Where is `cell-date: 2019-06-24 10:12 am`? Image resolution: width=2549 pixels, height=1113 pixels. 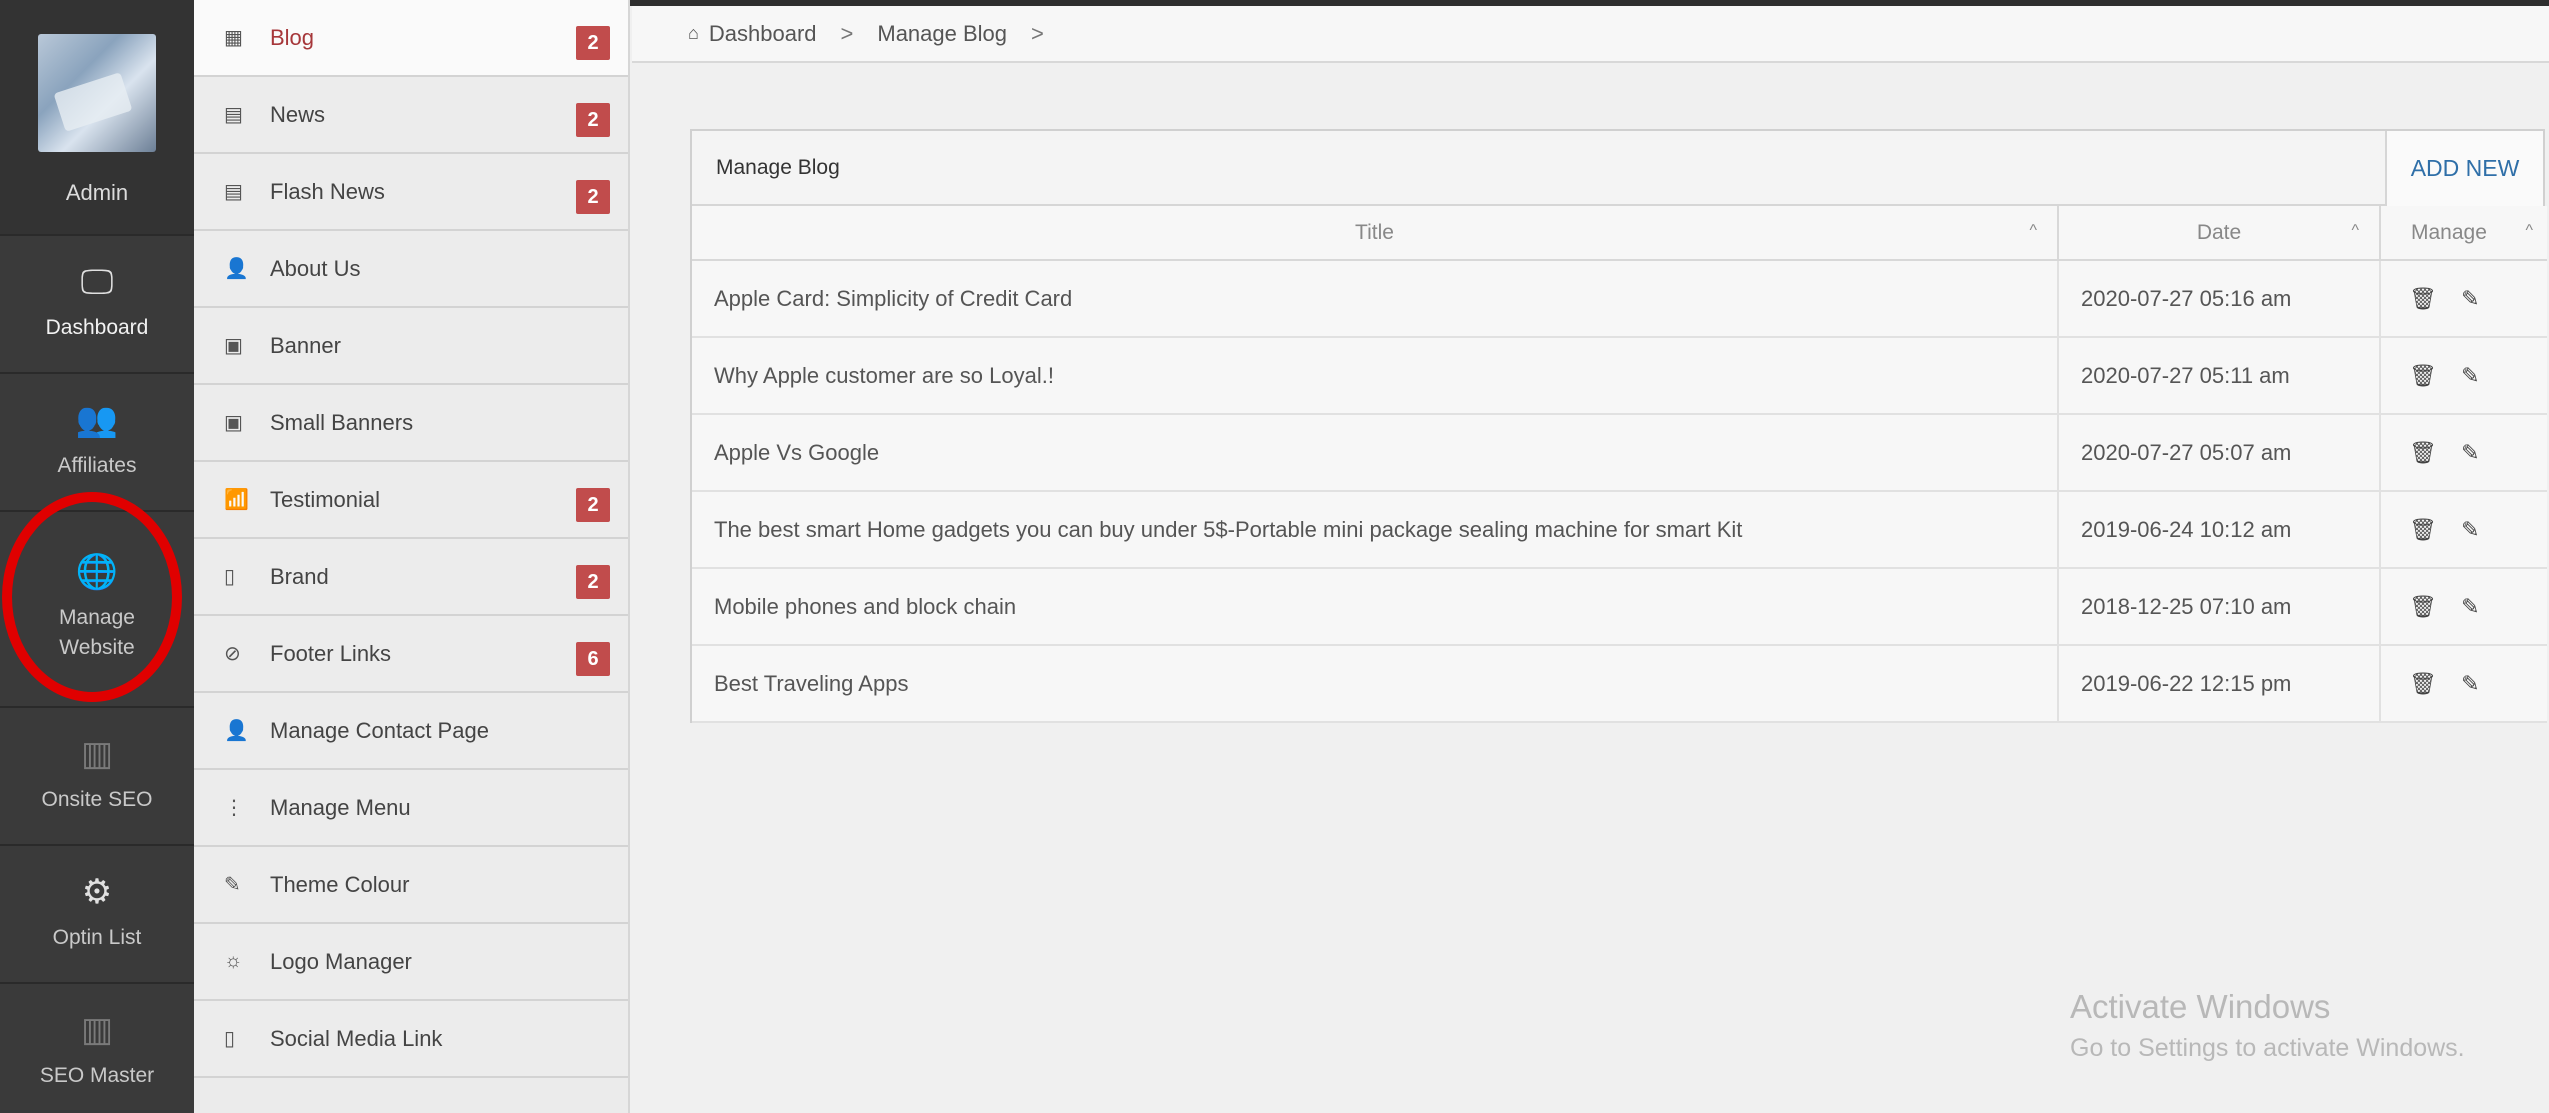
cell-date: 2019-06-24 10:12 am is located at coordinates (2219, 530).